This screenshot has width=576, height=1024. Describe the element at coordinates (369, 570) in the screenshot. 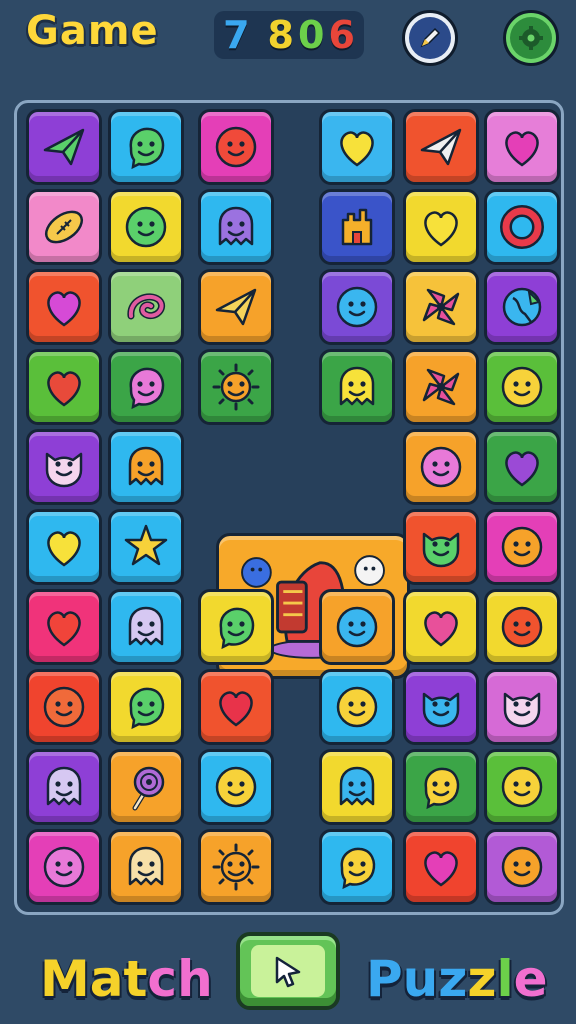

I see `white-splat-icon` at that location.